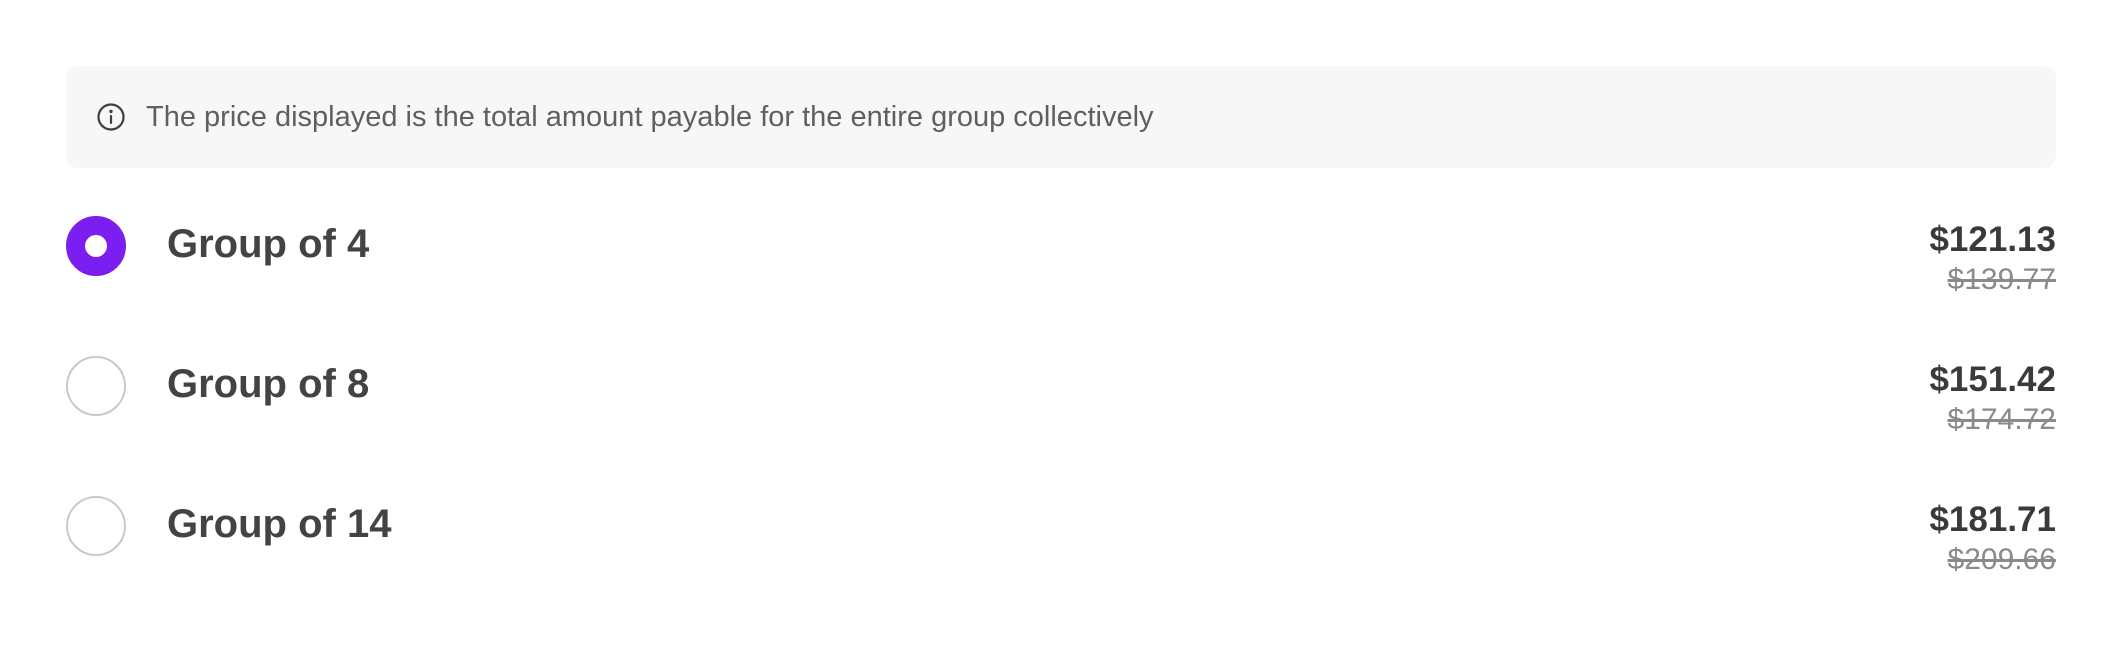 The width and height of the screenshot is (2124, 656). Describe the element at coordinates (1992, 540) in the screenshot. I see `price-block: $181.71 $209.66` at that location.